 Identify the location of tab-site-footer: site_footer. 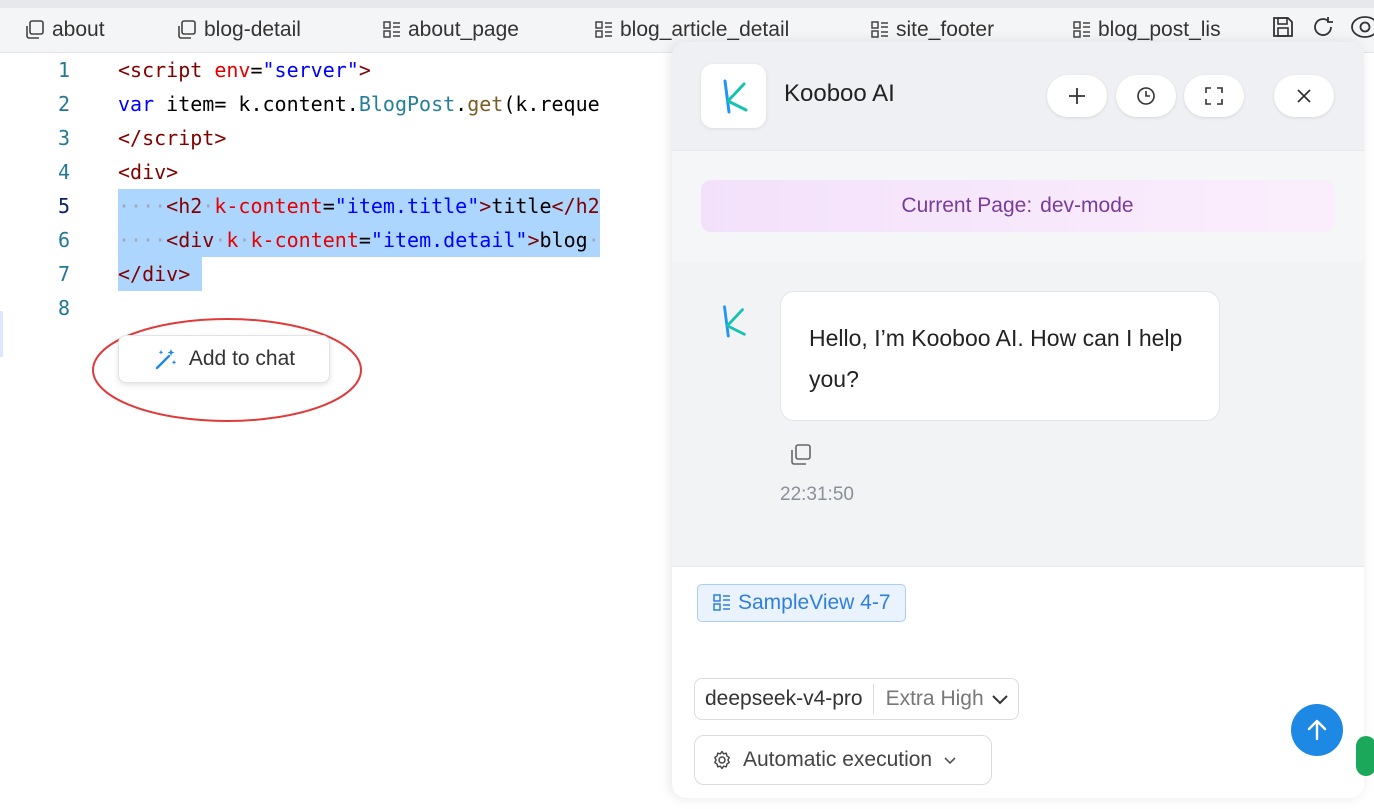
(932, 30).